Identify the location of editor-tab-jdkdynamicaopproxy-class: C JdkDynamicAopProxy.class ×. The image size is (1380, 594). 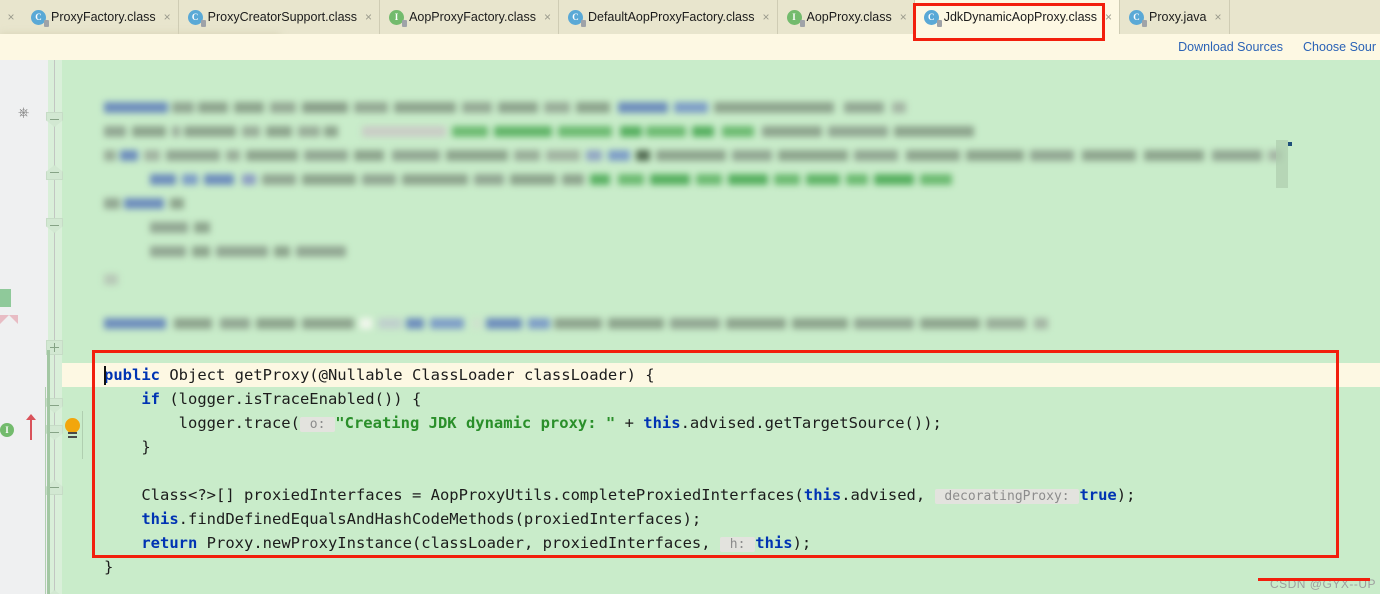
(1017, 17).